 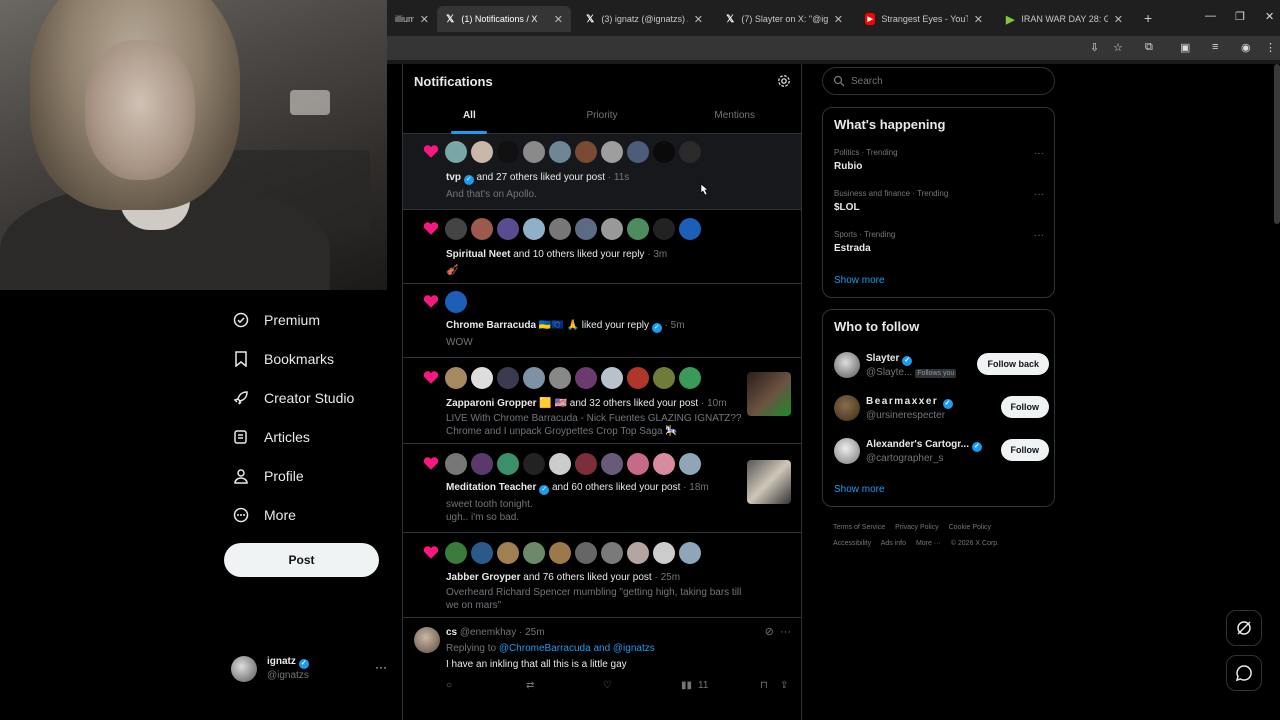 What do you see at coordinates (769, 632) in the screenshot?
I see `grok-icon: ⊘` at bounding box center [769, 632].